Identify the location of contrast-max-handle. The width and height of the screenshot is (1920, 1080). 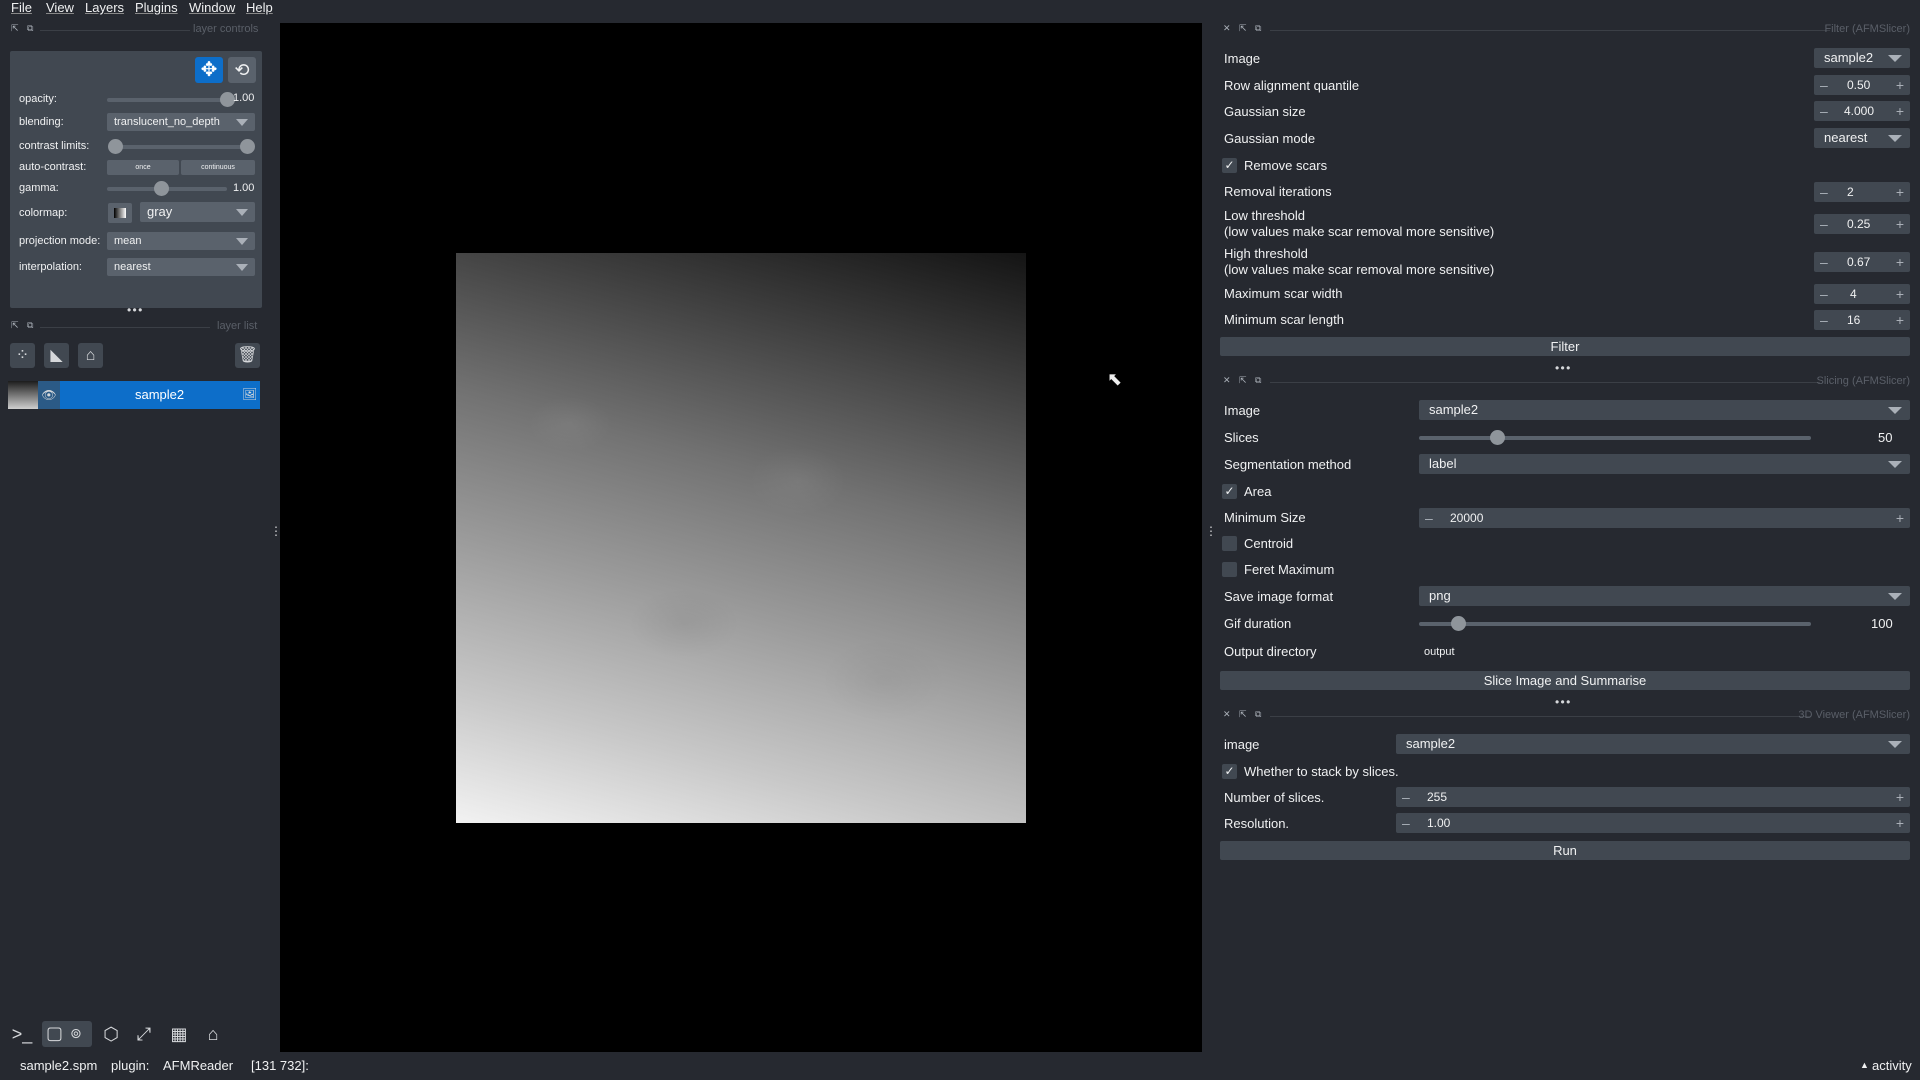
(247, 146).